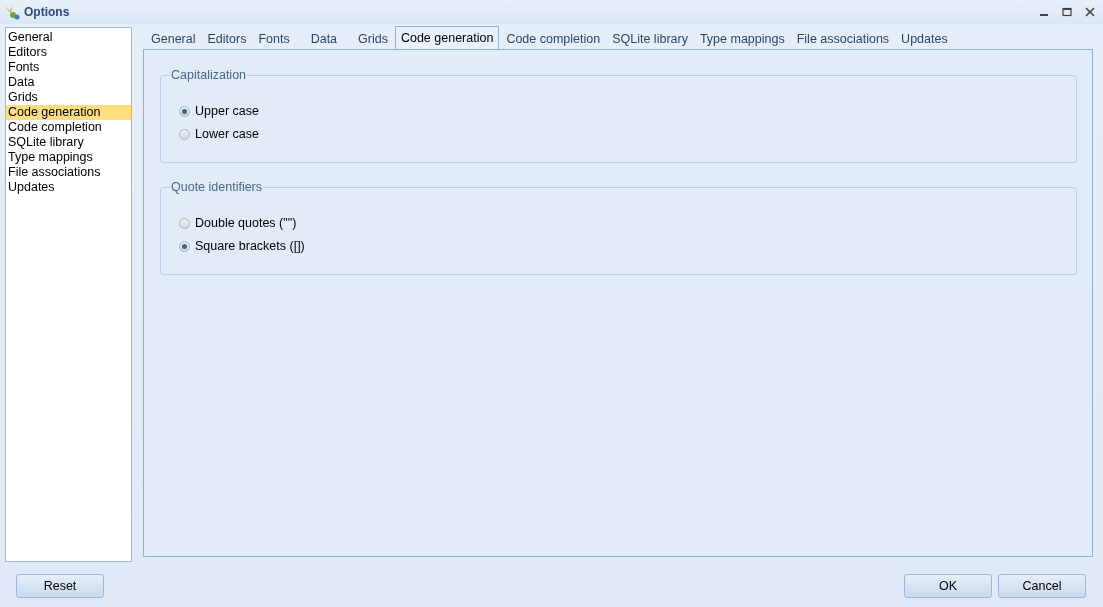  Describe the element at coordinates (60, 586) in the screenshot. I see `dialog-button: Reset` at that location.